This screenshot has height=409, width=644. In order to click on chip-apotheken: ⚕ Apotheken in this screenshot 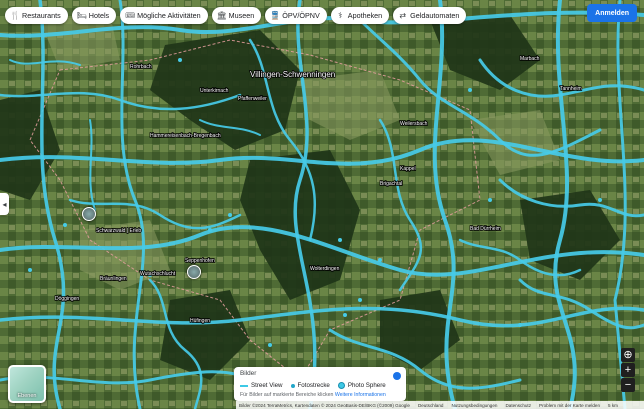, I will do `click(360, 15)`.